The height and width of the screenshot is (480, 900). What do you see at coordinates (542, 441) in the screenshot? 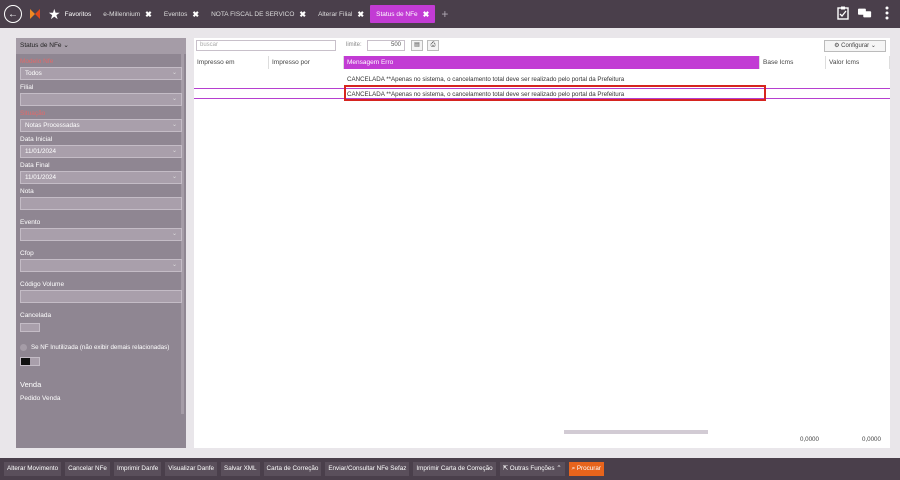
I see `totals-row: 0,0000 0,0000` at bounding box center [542, 441].